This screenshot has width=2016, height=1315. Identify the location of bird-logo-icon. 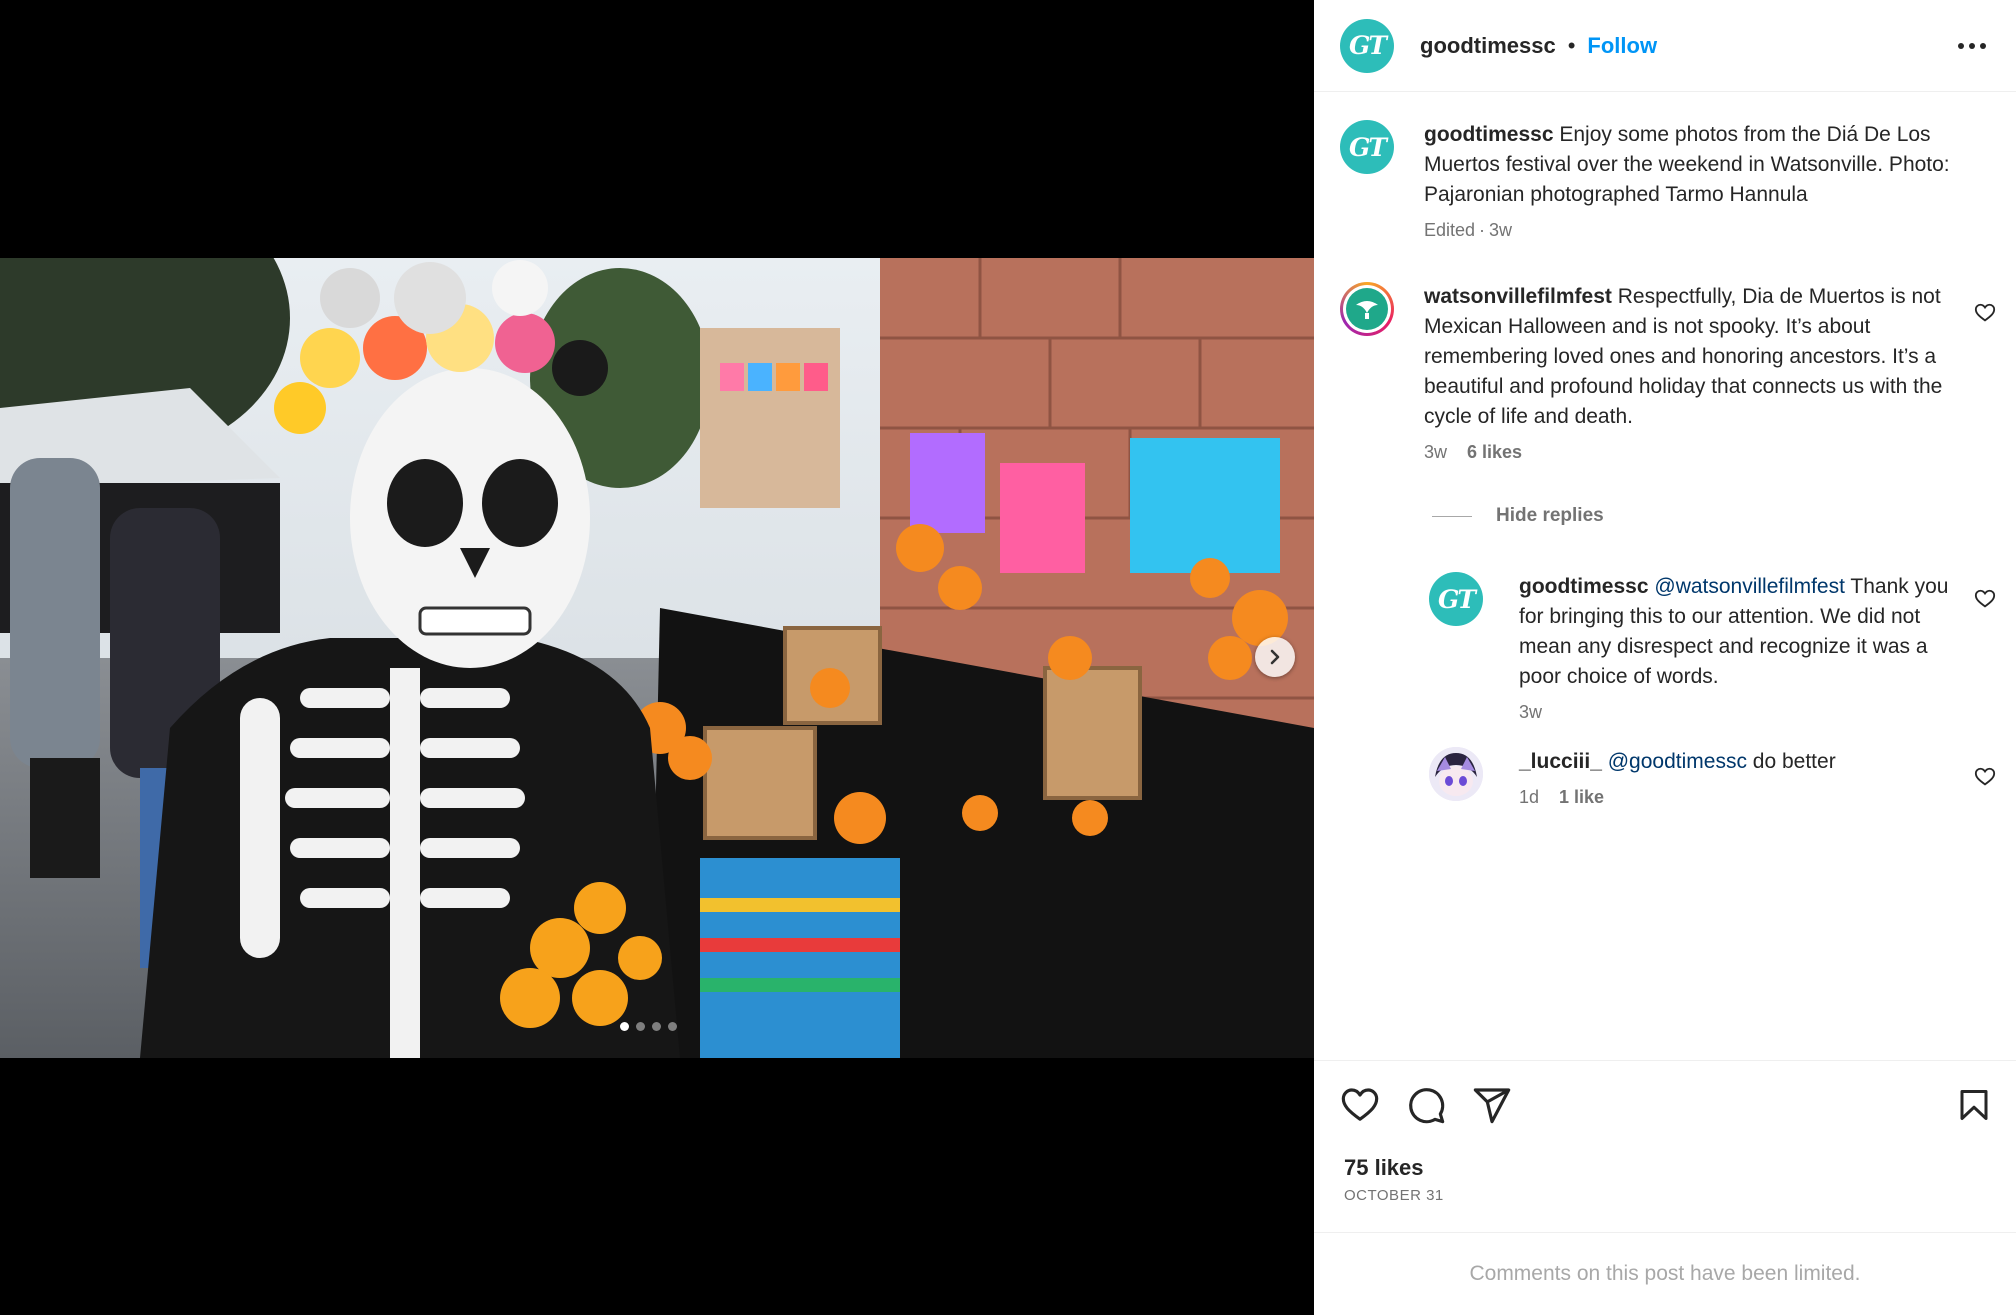
(1367, 310).